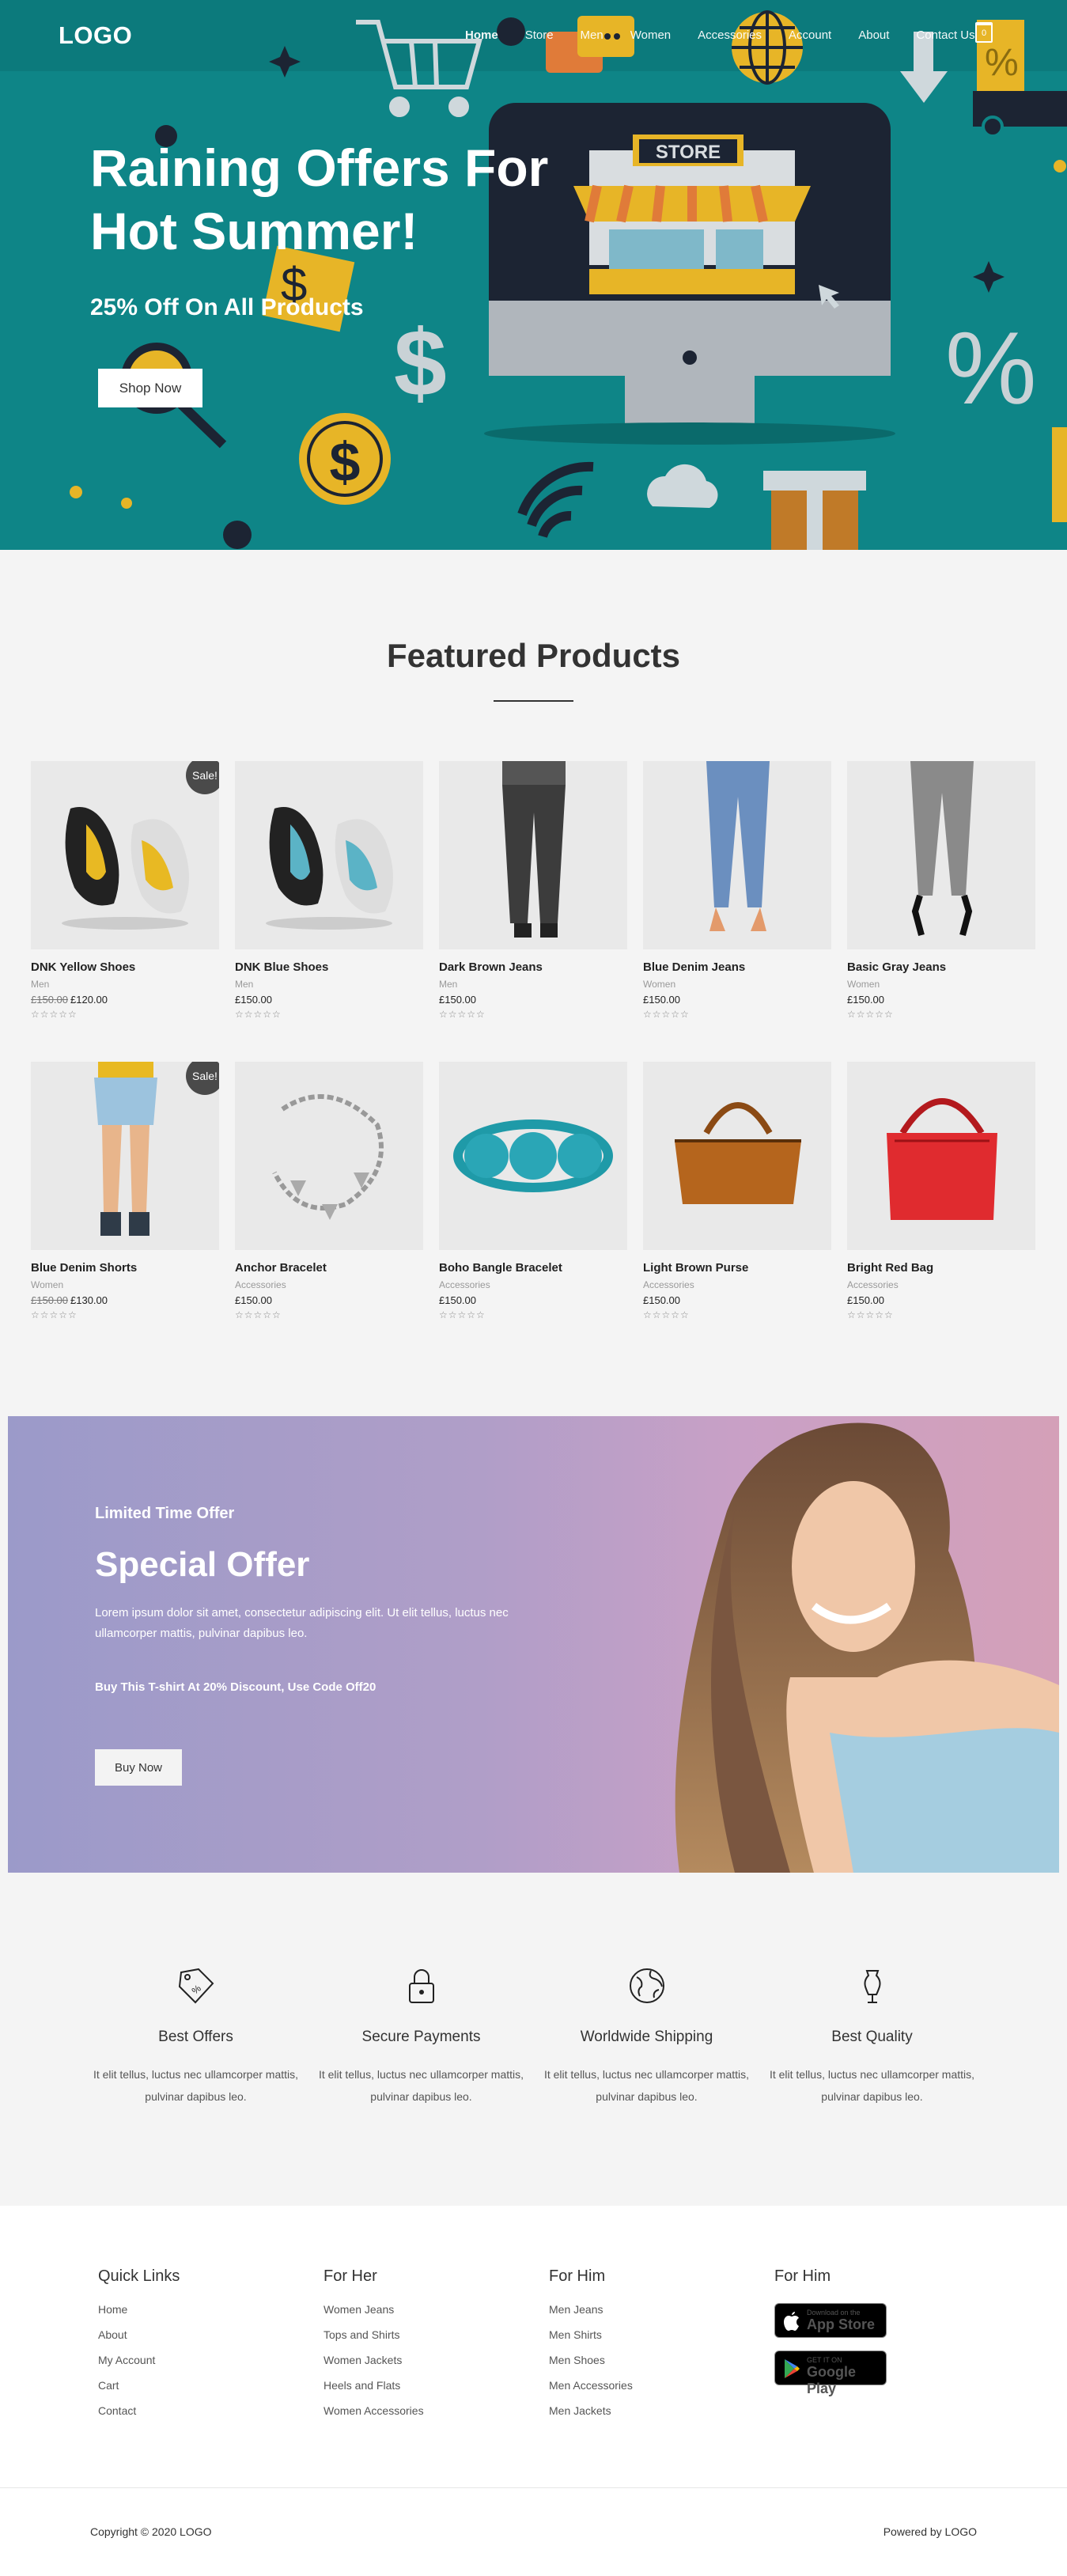 This screenshot has width=1067, height=2576. Describe the element at coordinates (422, 2385) in the screenshot. I see `footer-link-heels-flats: Heels and Flats` at that location.